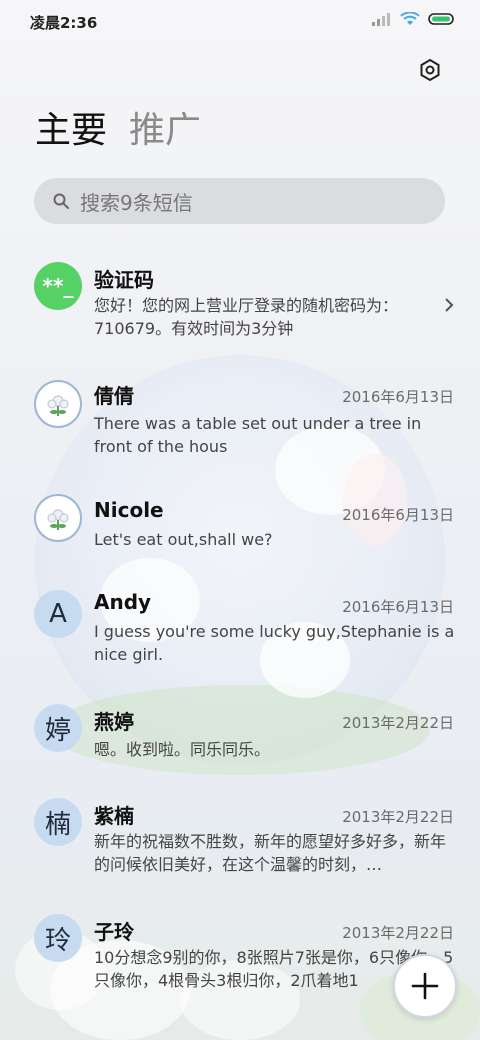  Describe the element at coordinates (123, 602) in the screenshot. I see `contact-name: Andy` at that location.